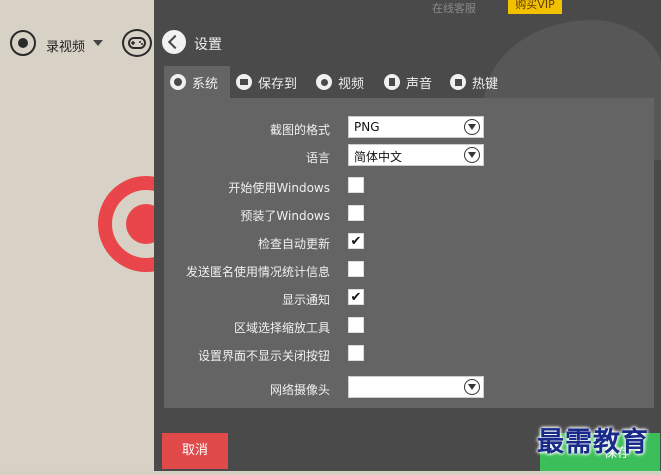 This screenshot has height=475, width=661. I want to click on tab-label: 热键, so click(485, 84).